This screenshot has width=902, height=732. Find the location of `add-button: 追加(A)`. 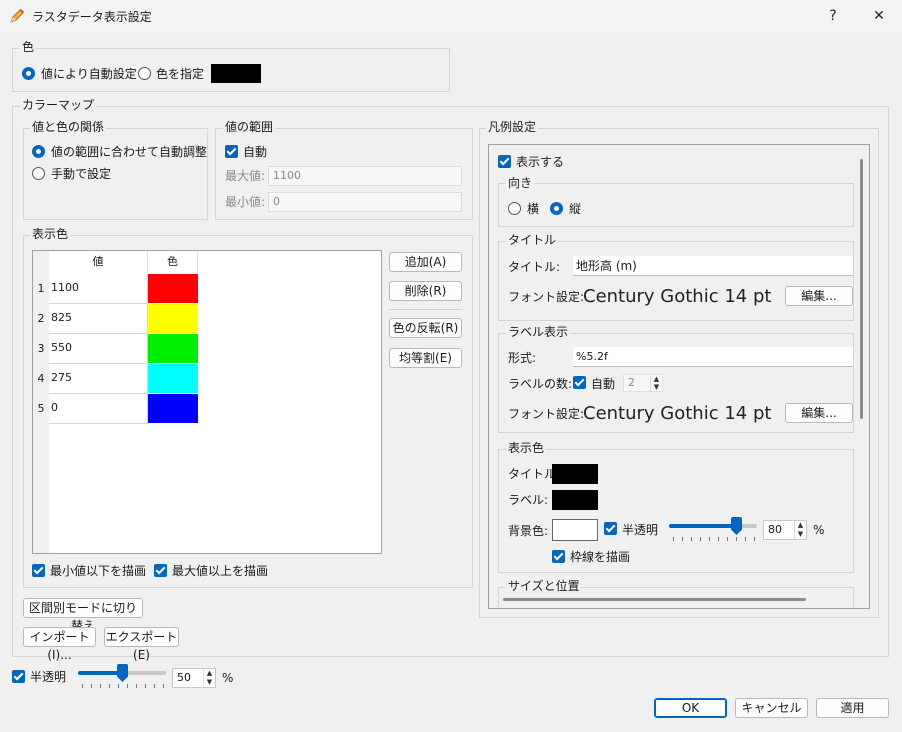

add-button: 追加(A) is located at coordinates (425, 262).